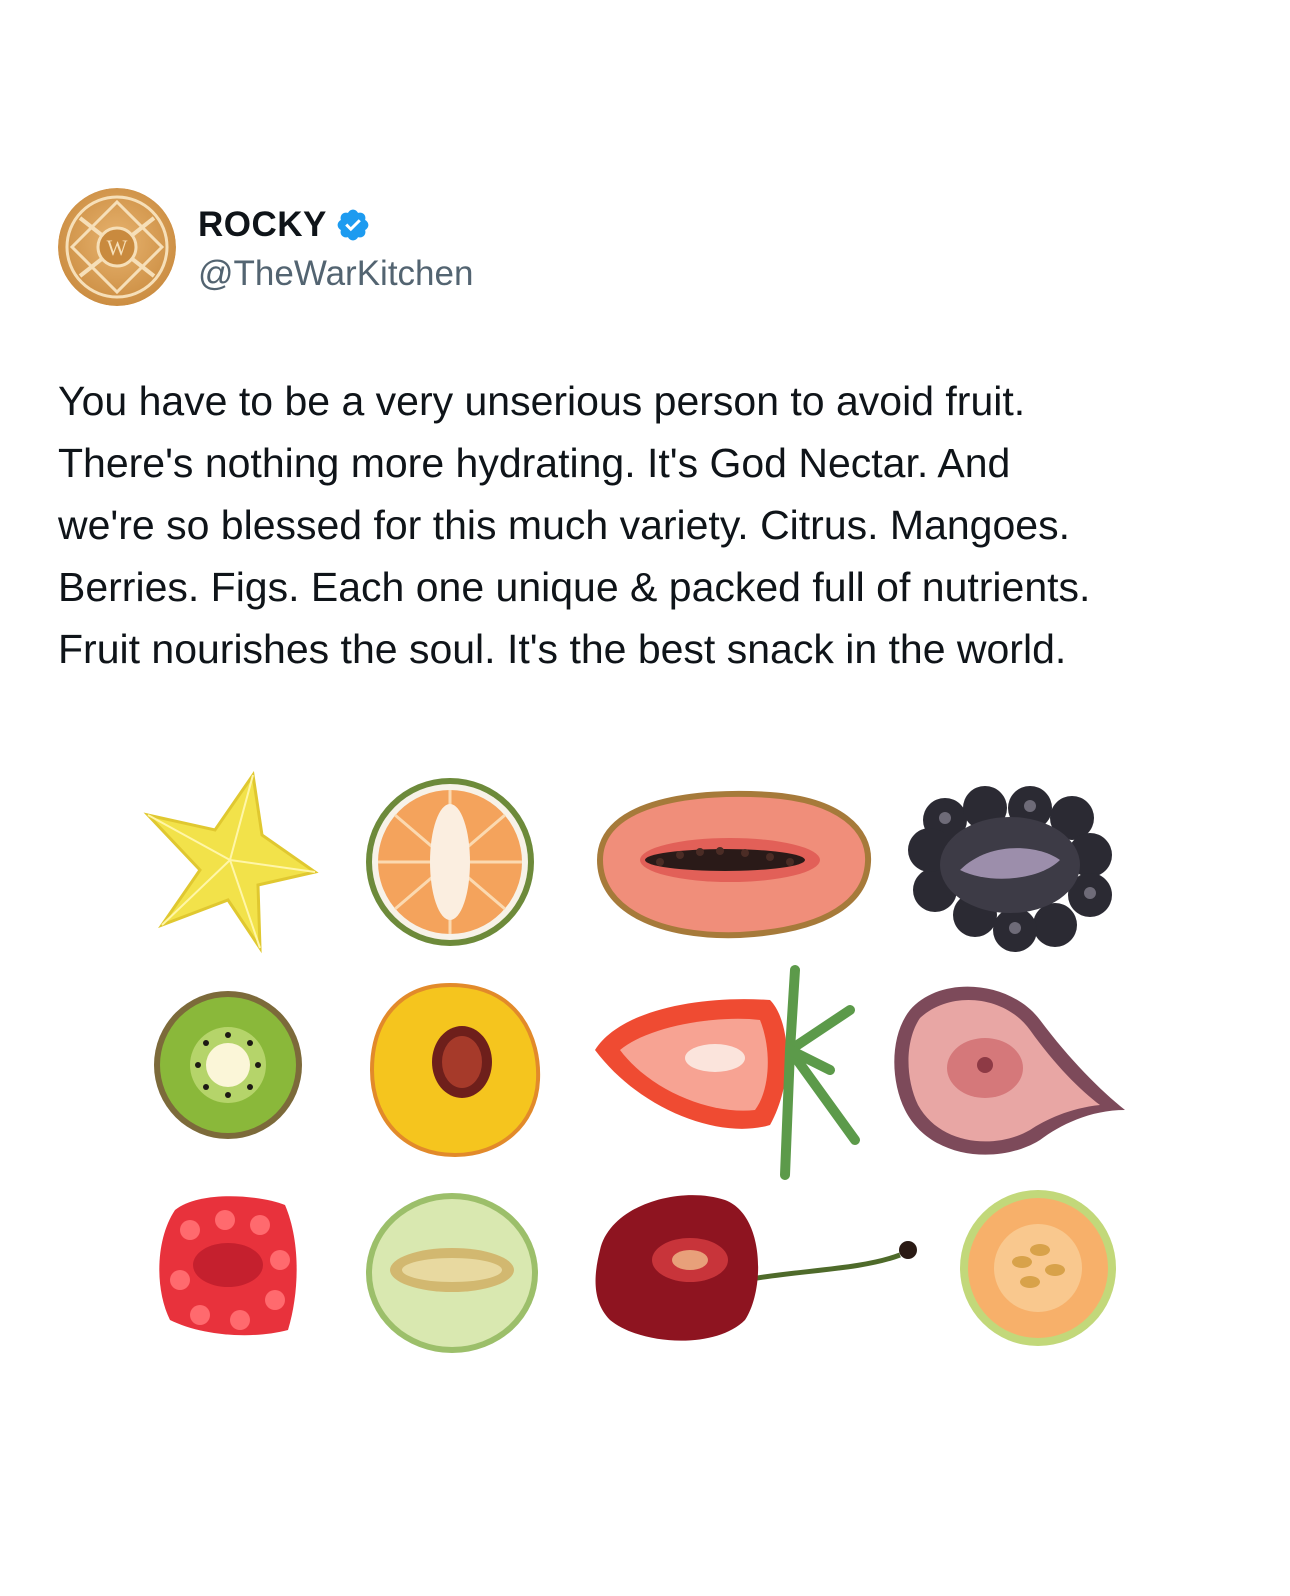 This screenshot has width=1290, height=1596. I want to click on strawberry, so click(727, 1072).